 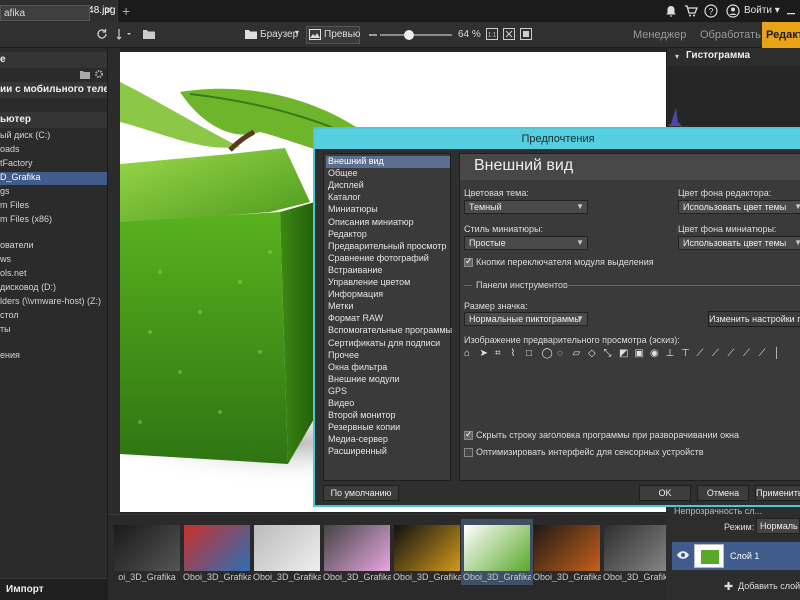 What do you see at coordinates (778, 526) in the screenshot?
I see `blend-mode-select: Нормаль` at bounding box center [778, 526].